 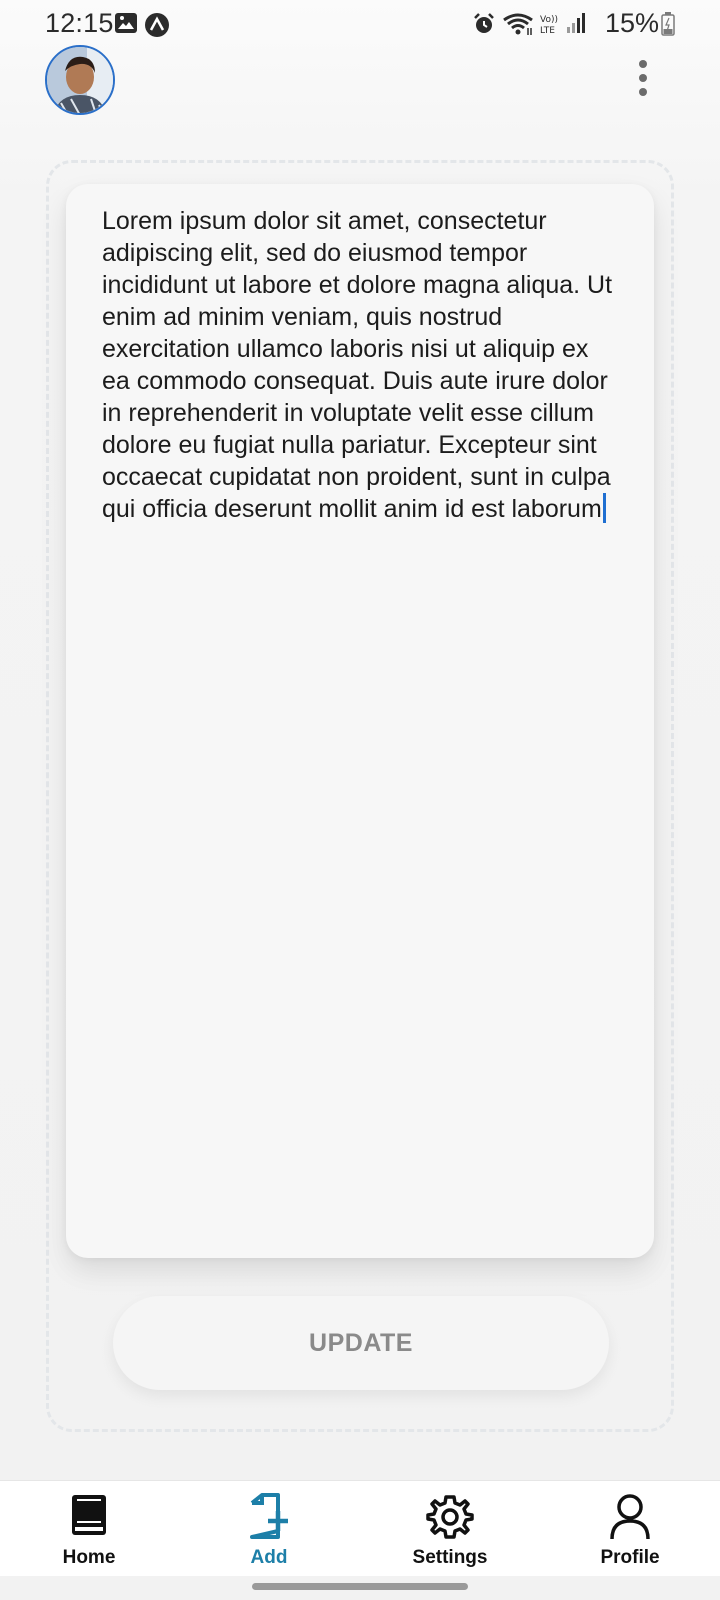 I want to click on nav-label-home: Home, so click(x=89, y=1557).